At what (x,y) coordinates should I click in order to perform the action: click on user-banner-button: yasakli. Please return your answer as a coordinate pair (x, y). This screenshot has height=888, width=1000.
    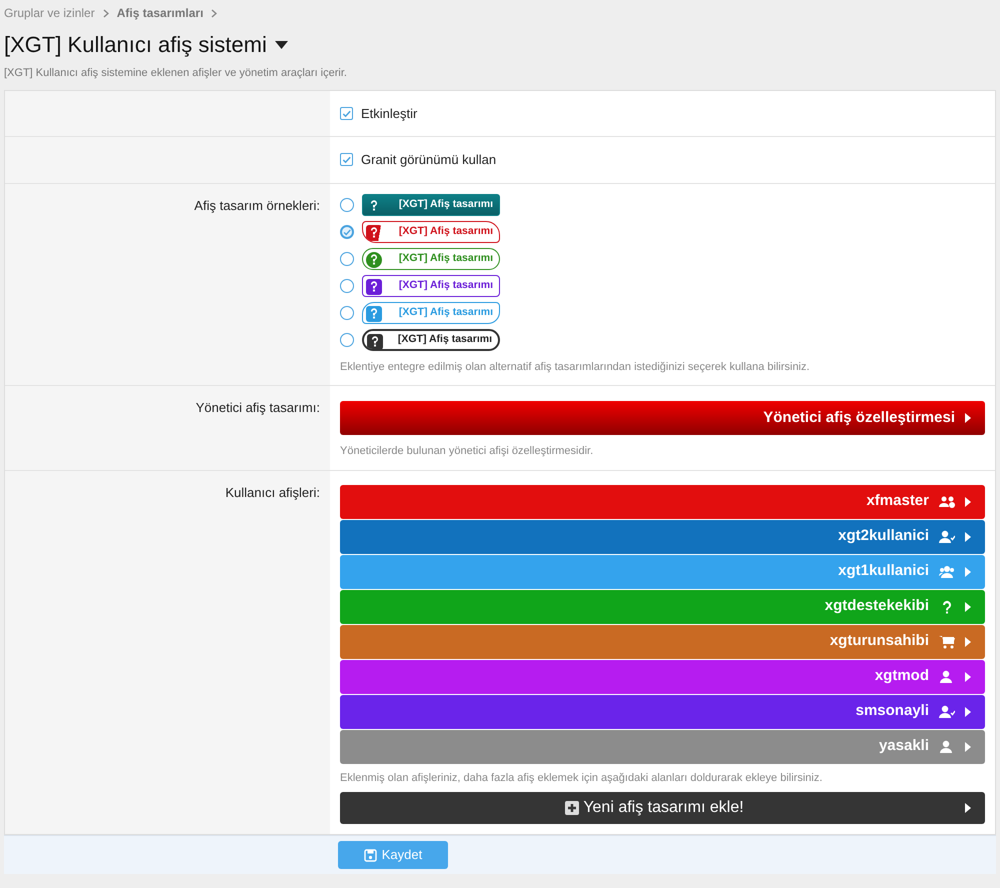
    Looking at the image, I should click on (662, 747).